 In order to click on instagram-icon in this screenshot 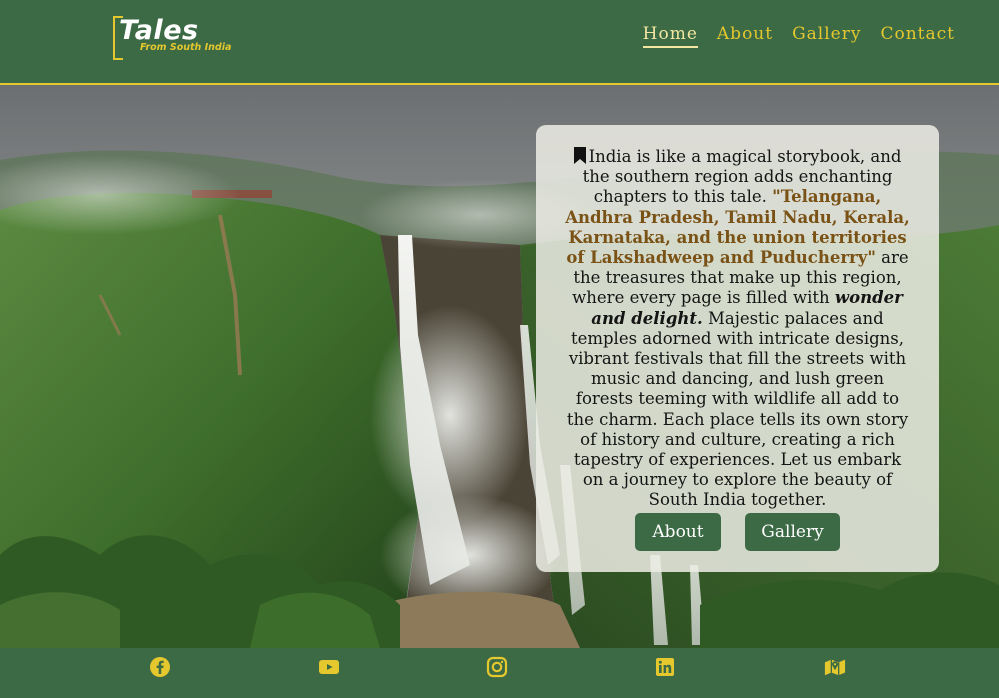, I will do `click(497, 667)`.